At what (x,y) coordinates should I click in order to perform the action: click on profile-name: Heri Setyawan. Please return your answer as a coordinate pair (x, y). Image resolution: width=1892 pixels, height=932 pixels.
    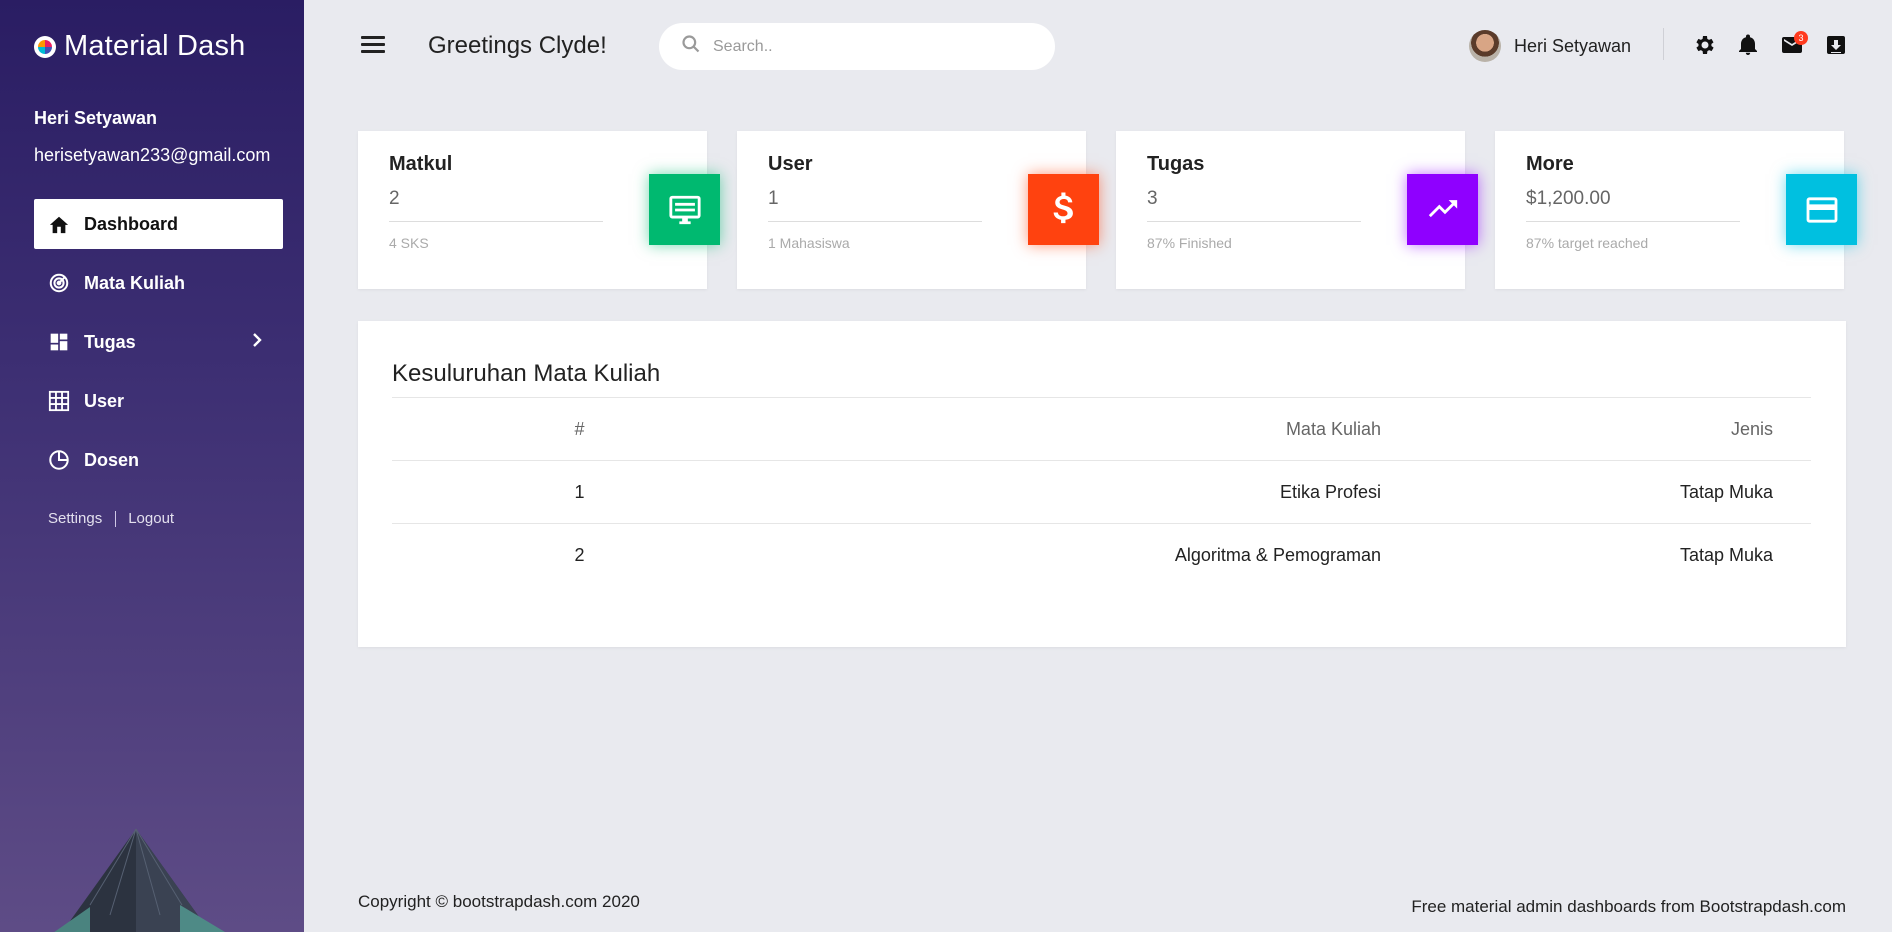
    Looking at the image, I should click on (96, 118).